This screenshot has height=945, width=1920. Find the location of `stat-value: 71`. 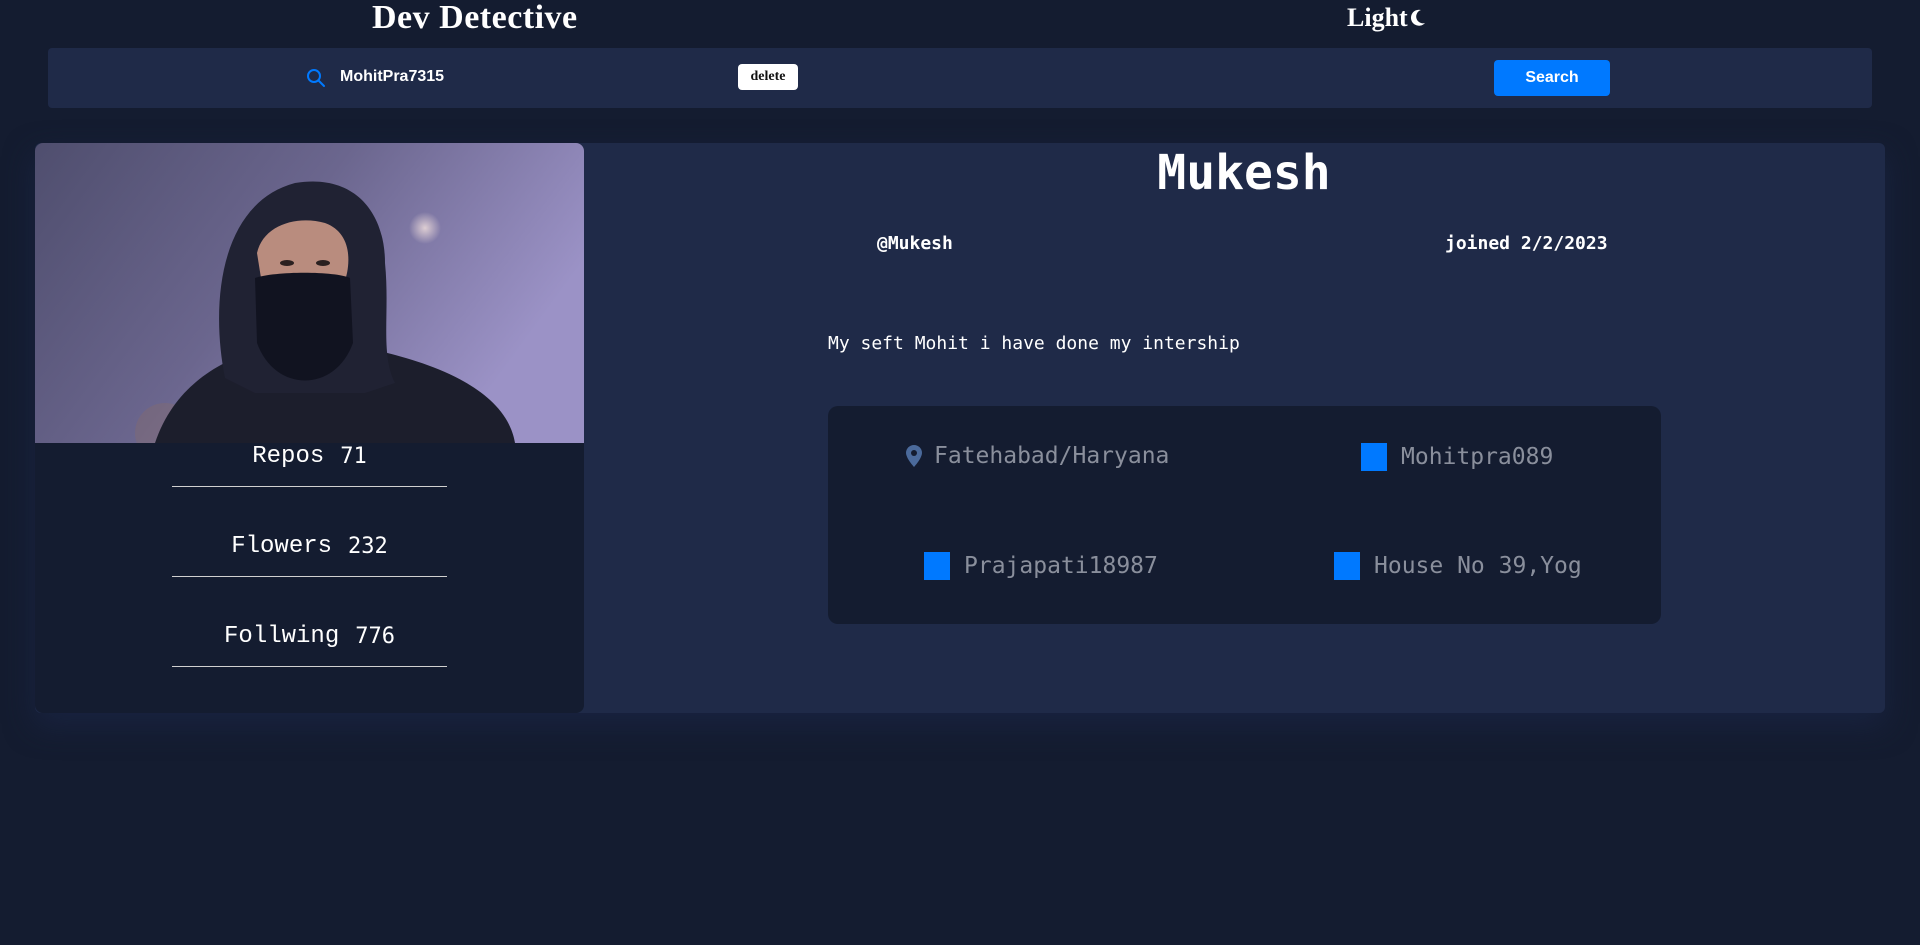

stat-value: 71 is located at coordinates (353, 456).